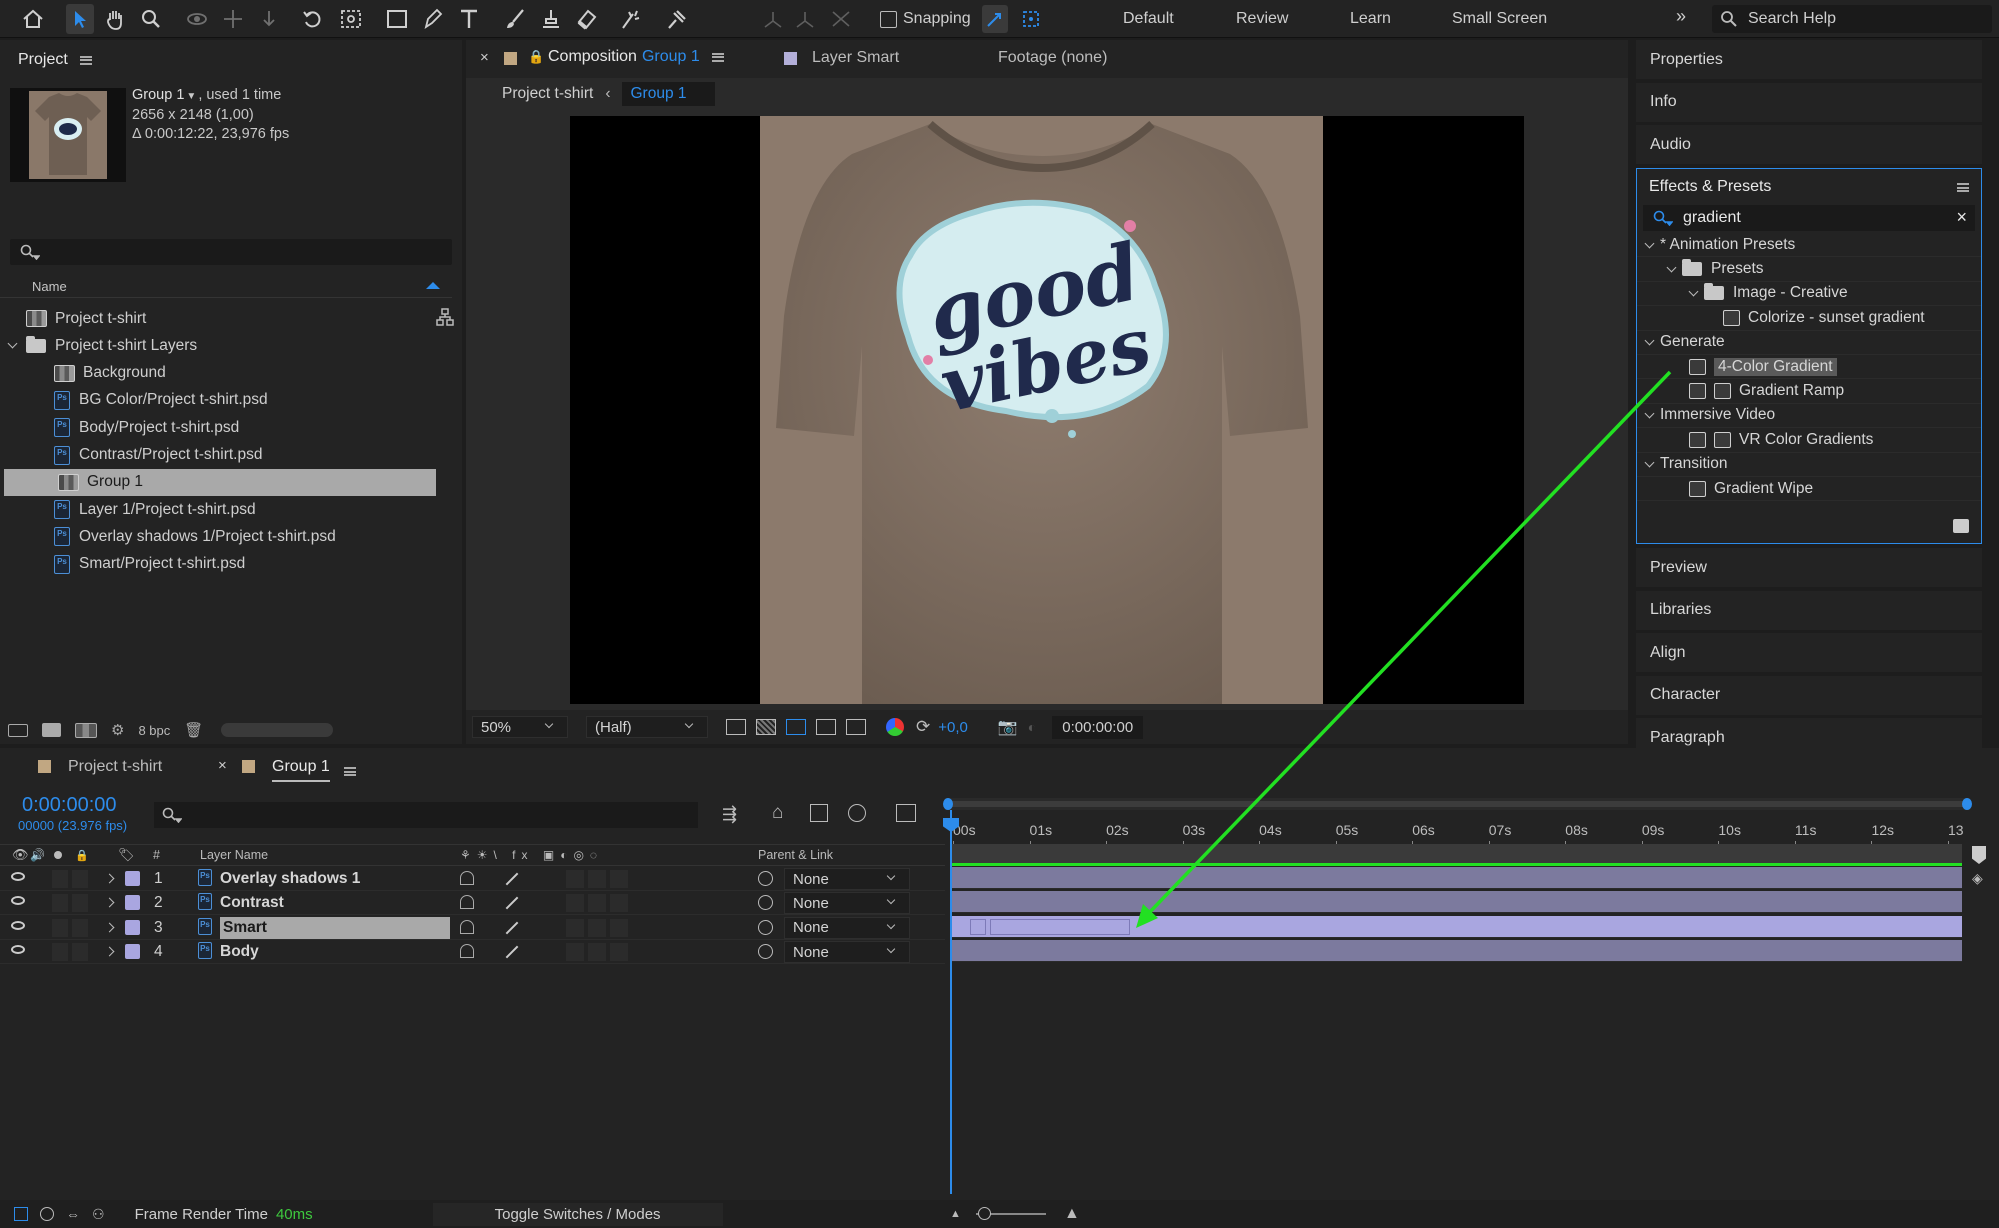 The width and height of the screenshot is (1999, 1228). What do you see at coordinates (33, 19) in the screenshot?
I see `home-icon` at bounding box center [33, 19].